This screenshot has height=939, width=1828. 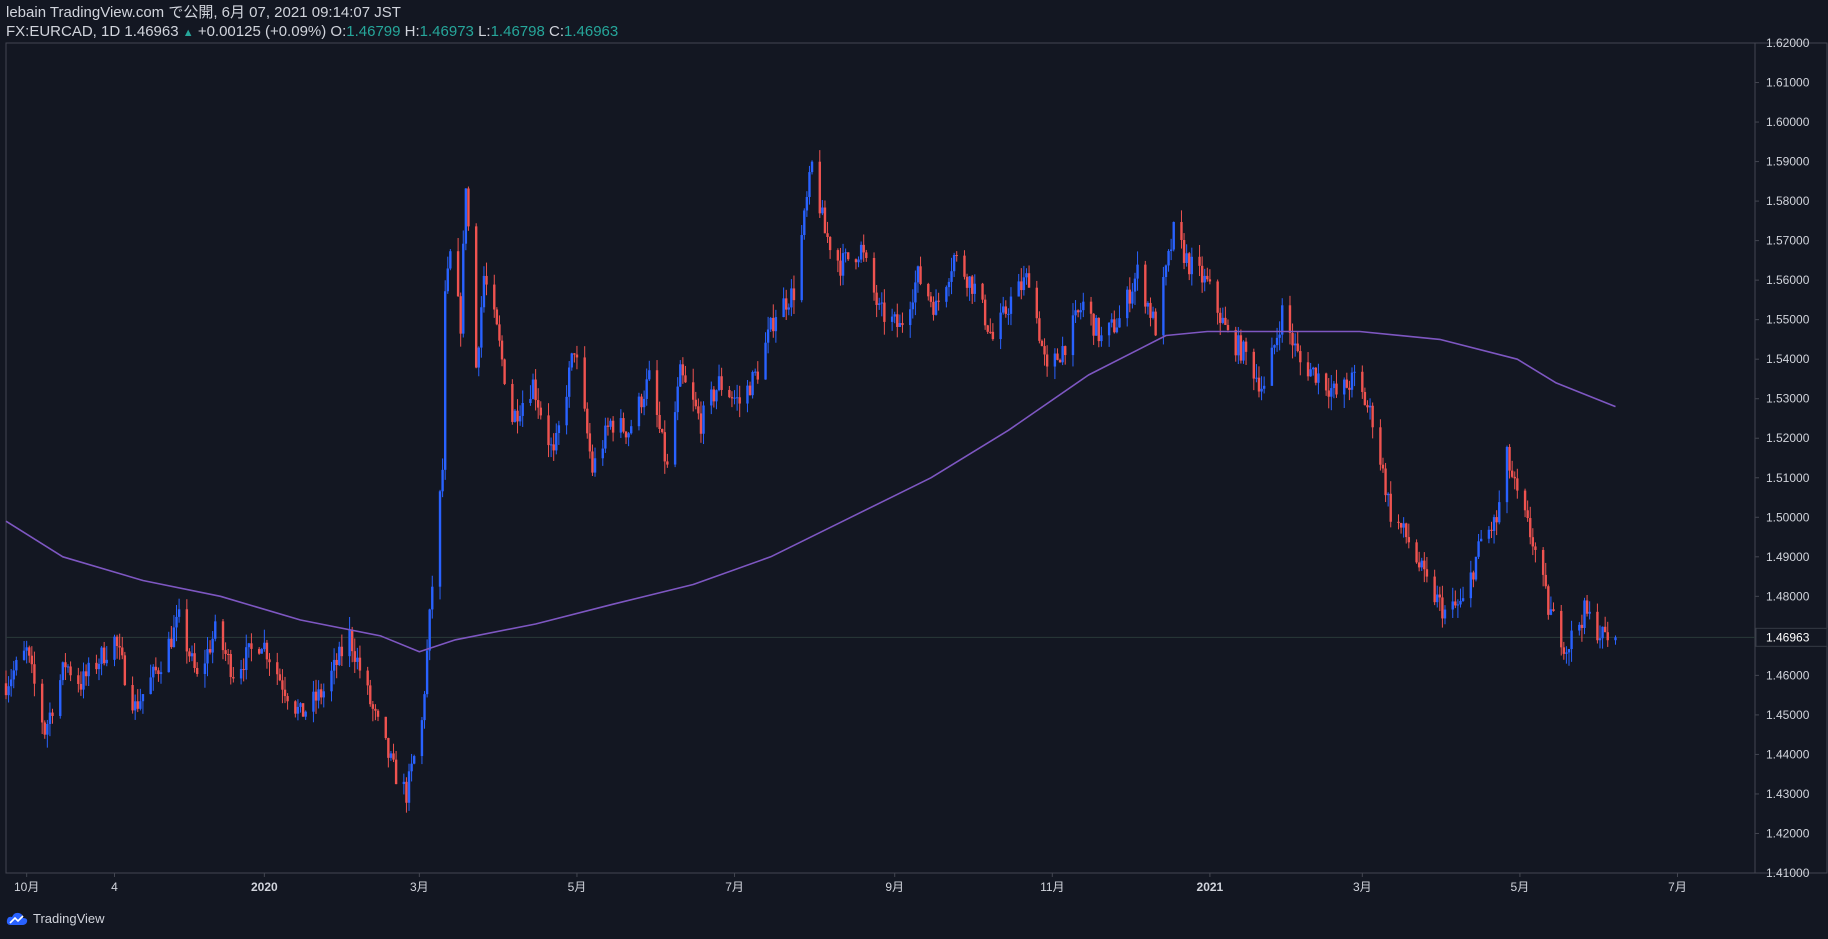 What do you see at coordinates (1788, 83) in the screenshot?
I see `y-tick-label: 1.61000` at bounding box center [1788, 83].